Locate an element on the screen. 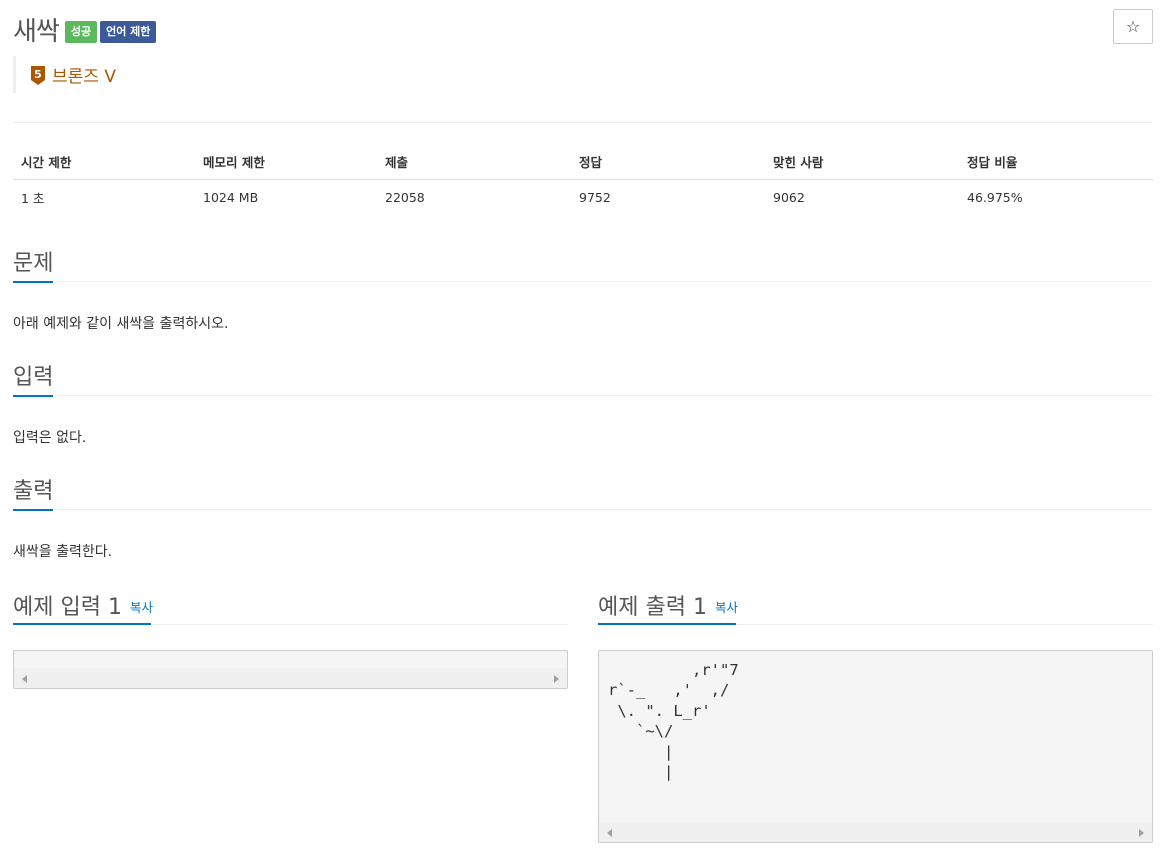  sample-output-box: ,r'"7 r`-_ ,' ,/ \. ". L_r' `~\/ | | is located at coordinates (875, 746).